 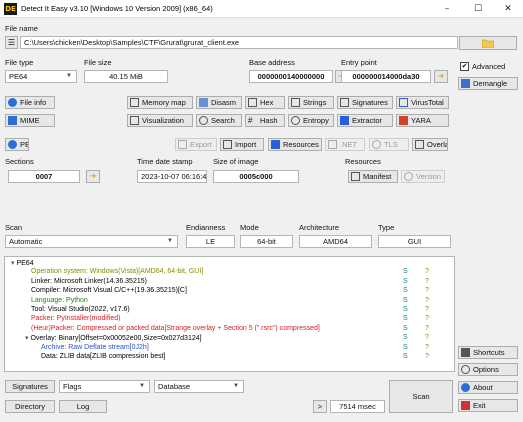 What do you see at coordinates (320, 406) in the screenshot?
I see `expand-button: >` at bounding box center [320, 406].